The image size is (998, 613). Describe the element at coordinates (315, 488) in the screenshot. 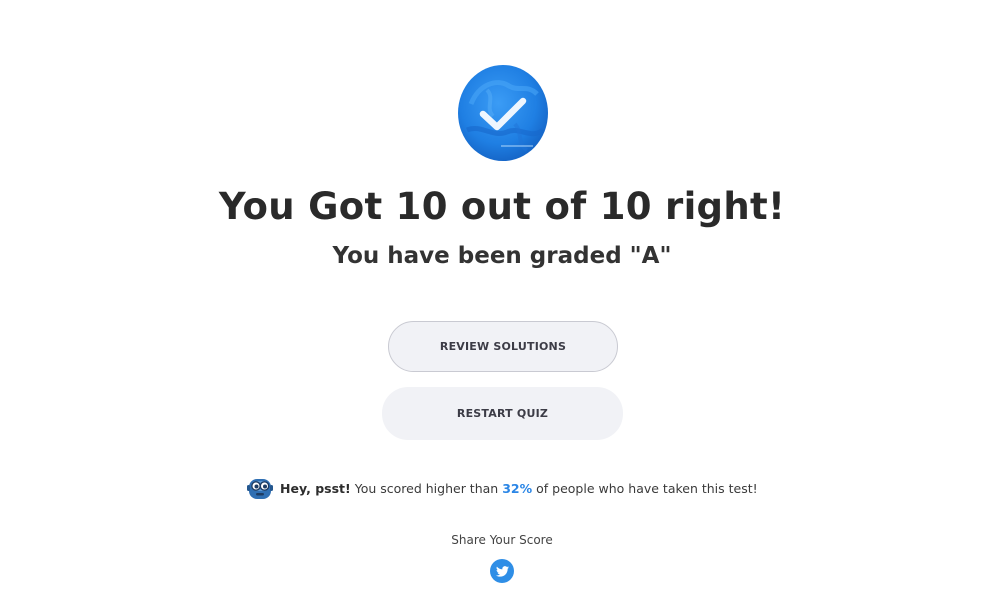

I see `psst-lead: Hey, psst!` at that location.